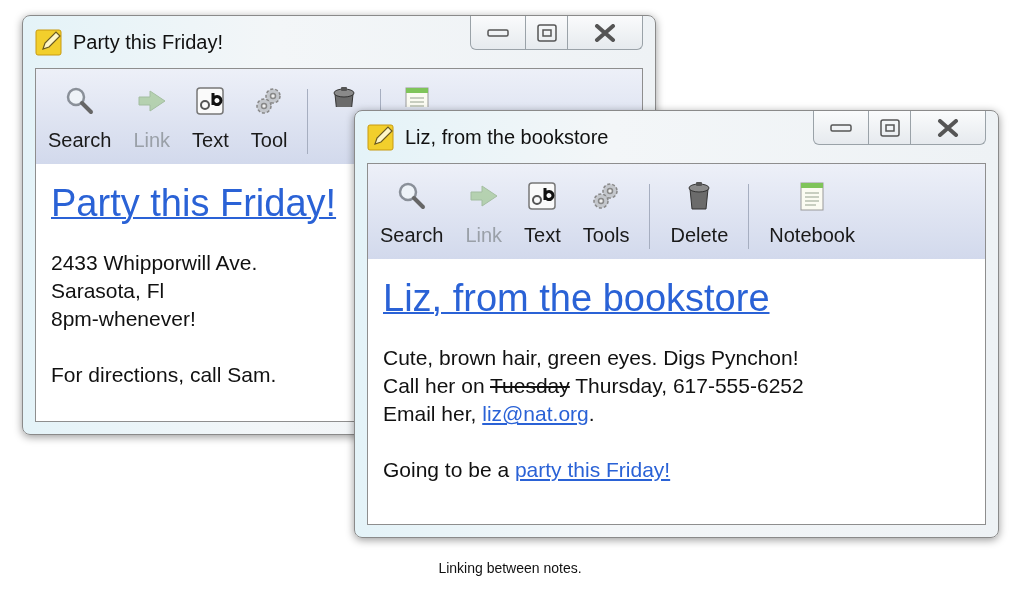 The image size is (1020, 591). I want to click on toolbar-button: Tools, so click(606, 213).